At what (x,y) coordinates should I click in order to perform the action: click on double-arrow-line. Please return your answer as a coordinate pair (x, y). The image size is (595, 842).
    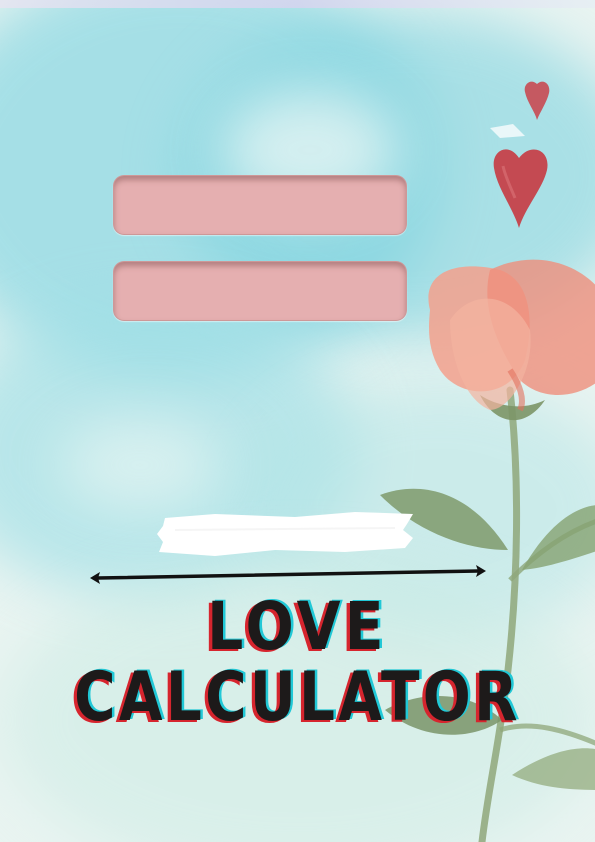
    Looking at the image, I should click on (288, 574).